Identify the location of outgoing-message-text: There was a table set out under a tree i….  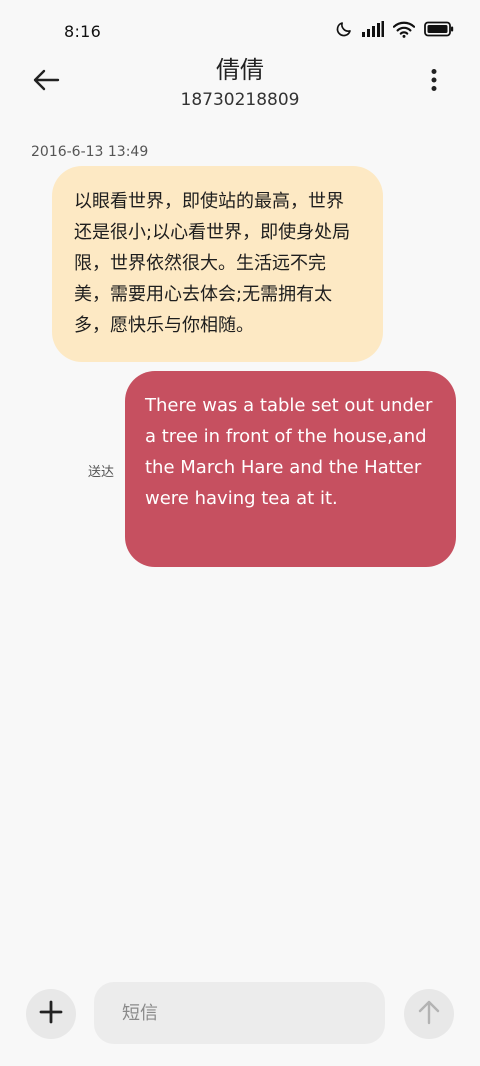
(289, 452).